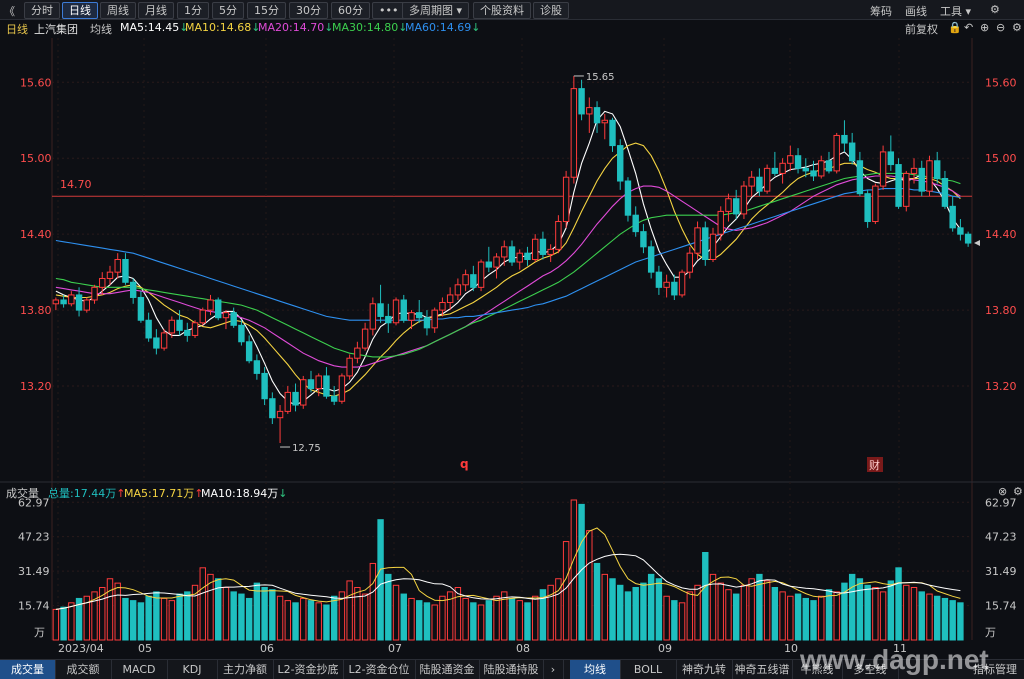 The image size is (1024, 679). What do you see at coordinates (83, 669) in the screenshot?
I see `tab-turnover: 成交额` at bounding box center [83, 669].